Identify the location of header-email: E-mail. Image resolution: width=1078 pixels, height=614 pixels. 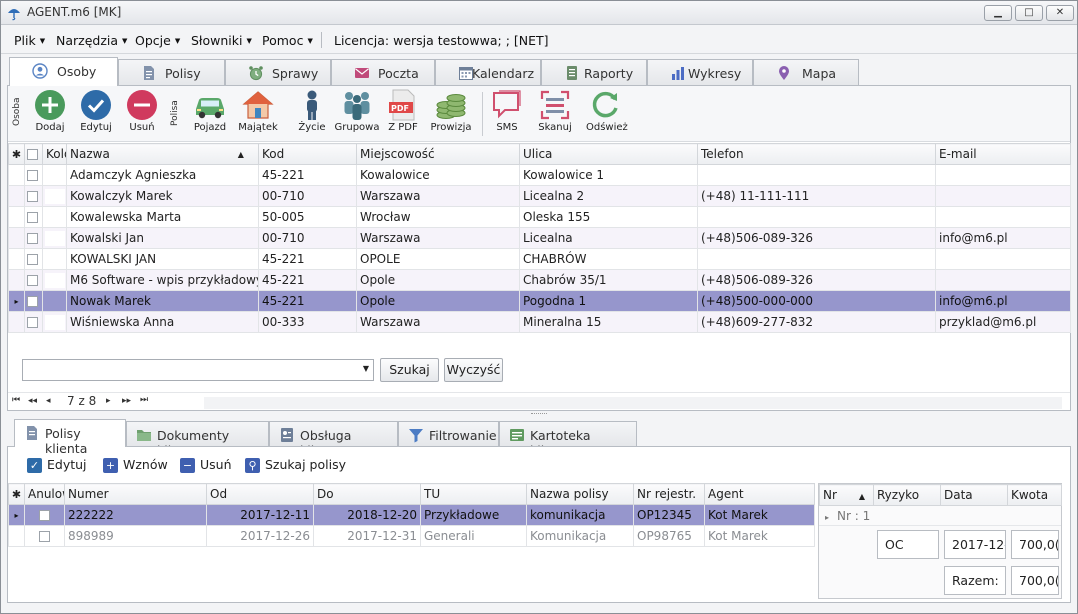
(1003, 154).